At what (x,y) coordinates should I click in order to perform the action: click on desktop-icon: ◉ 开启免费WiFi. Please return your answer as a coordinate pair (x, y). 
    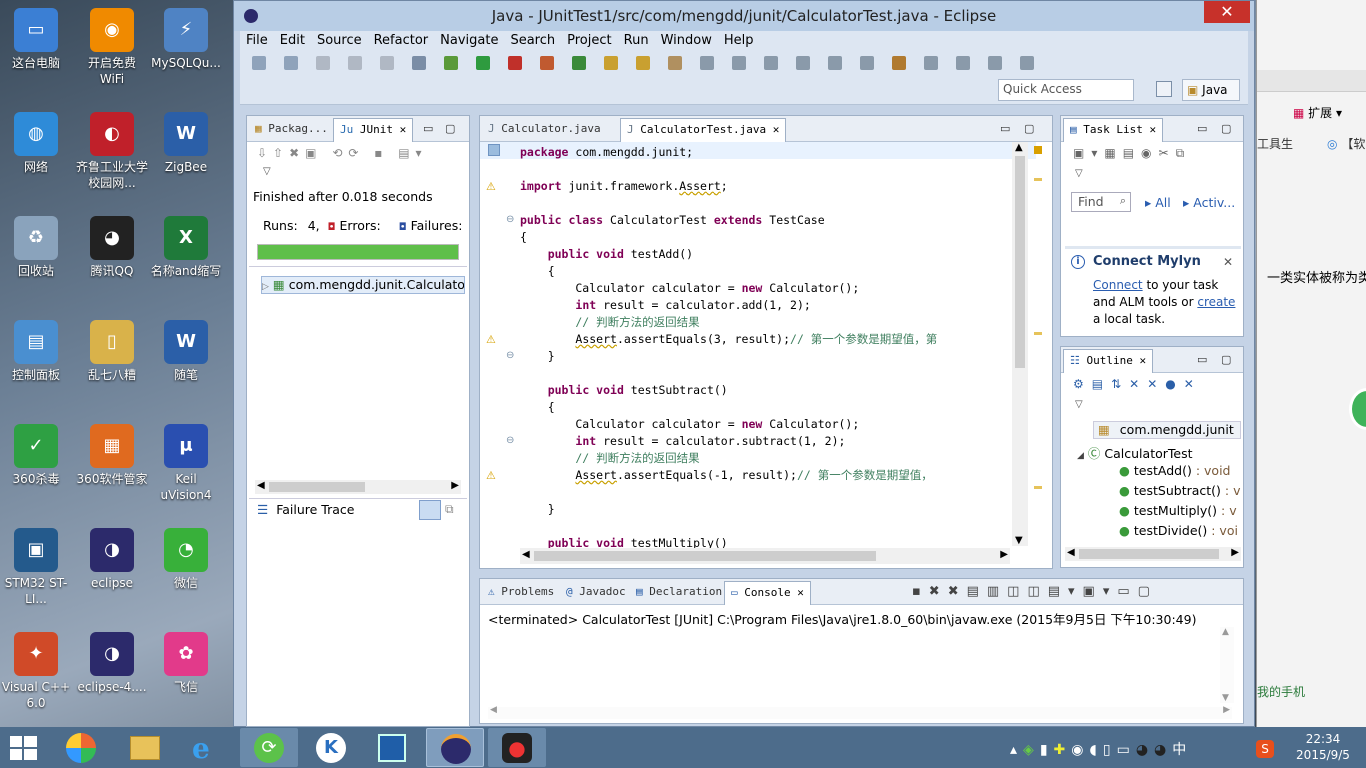
    Looking at the image, I should click on (112, 47).